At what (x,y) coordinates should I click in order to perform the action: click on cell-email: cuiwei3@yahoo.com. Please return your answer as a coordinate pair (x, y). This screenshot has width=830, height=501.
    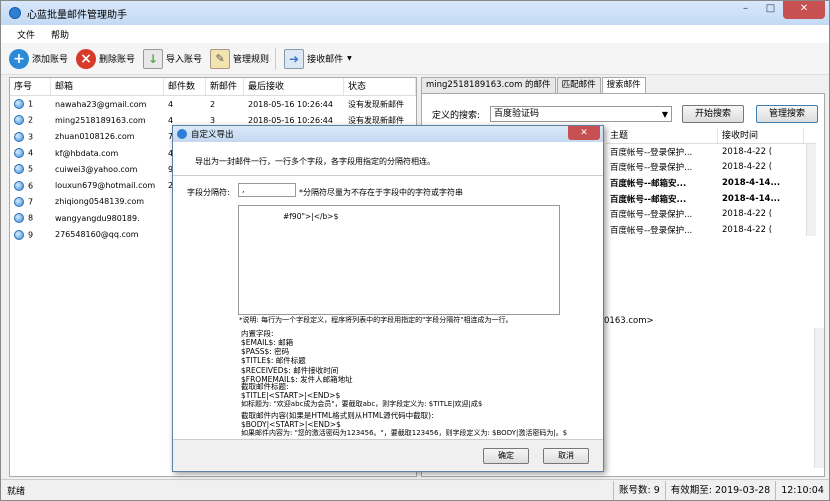
    Looking at the image, I should click on (96, 169).